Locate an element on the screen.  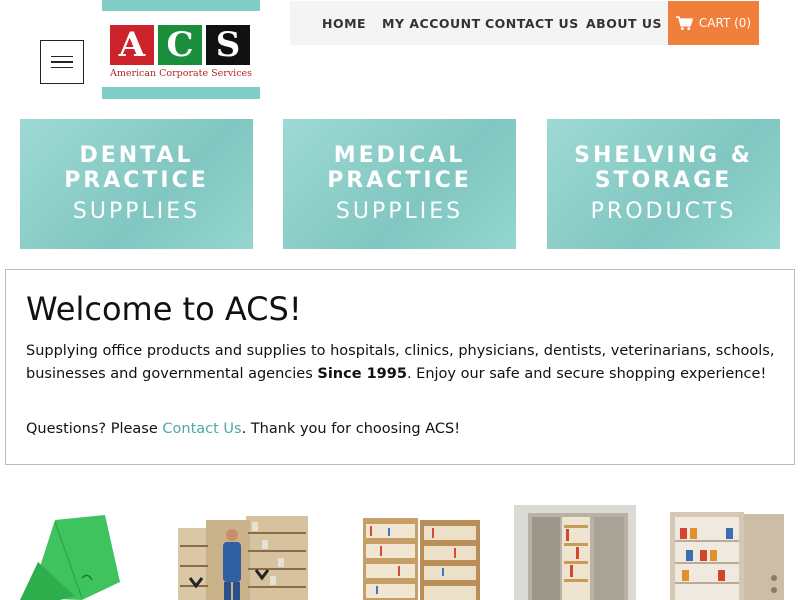
questions-text: Questions? Please is located at coordinates (94, 429).